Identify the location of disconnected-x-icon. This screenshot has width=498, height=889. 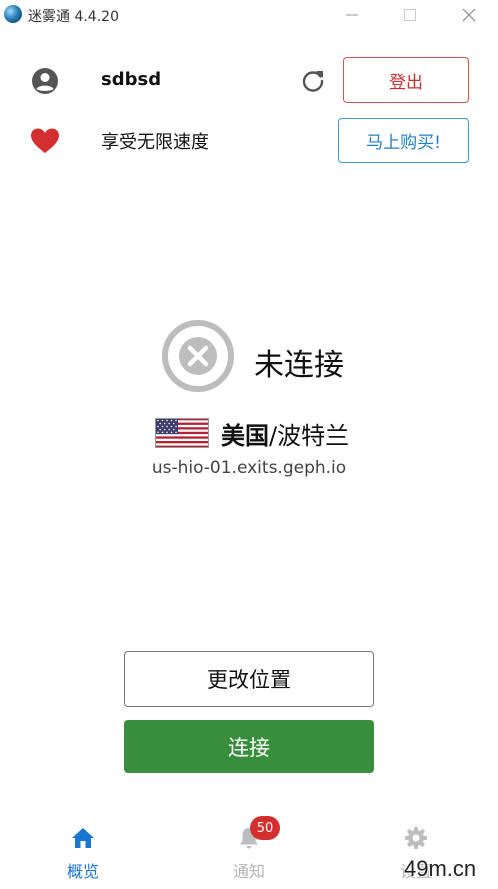
(198, 356).